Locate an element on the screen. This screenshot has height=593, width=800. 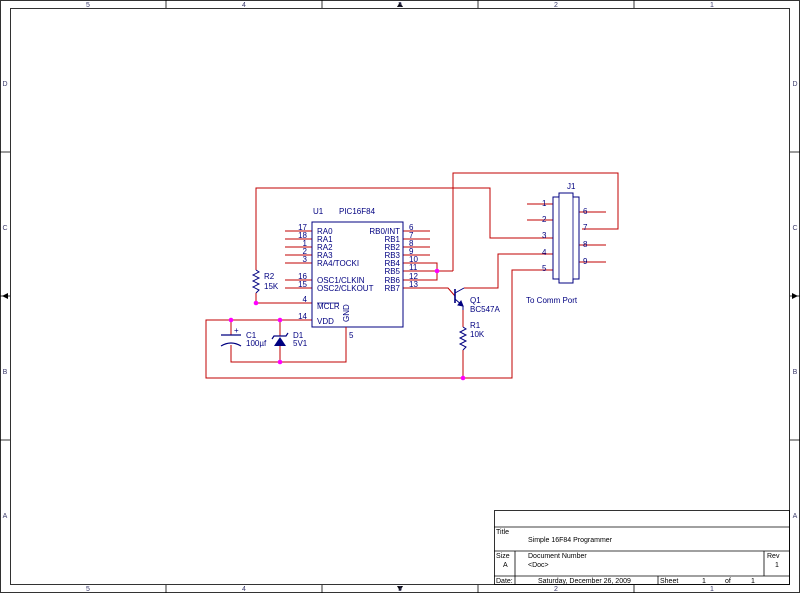
u1-gnd-pin-num: 5 is located at coordinates (351, 335).